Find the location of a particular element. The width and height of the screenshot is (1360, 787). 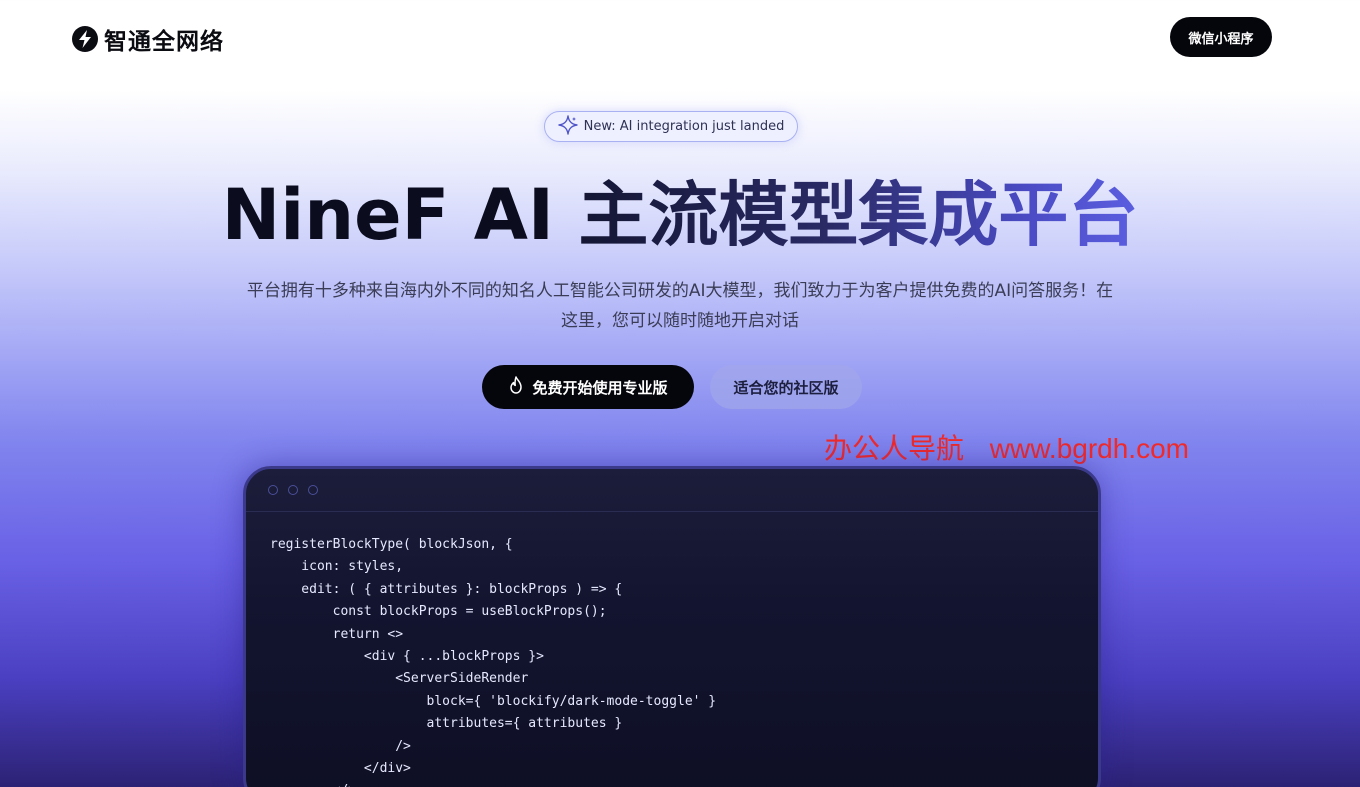

code-window-titlebar is located at coordinates (672, 490).